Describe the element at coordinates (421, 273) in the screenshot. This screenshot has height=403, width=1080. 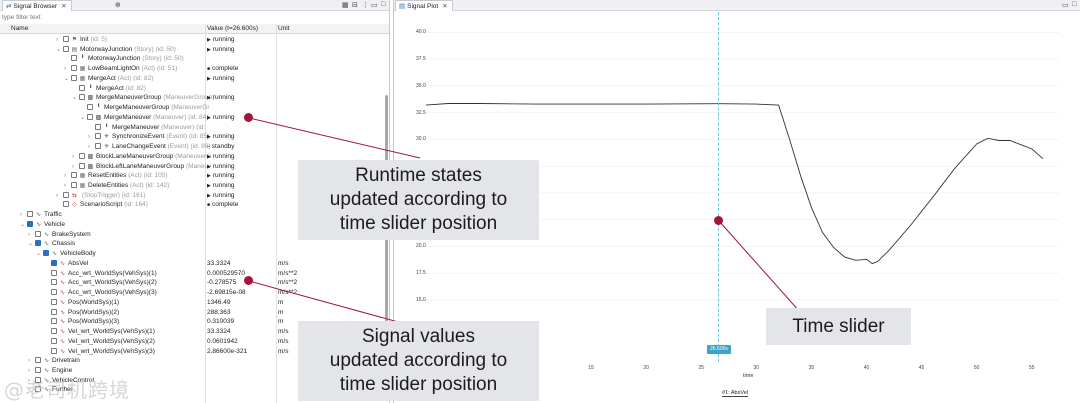
I see `y-tick-label: 17.5` at that location.